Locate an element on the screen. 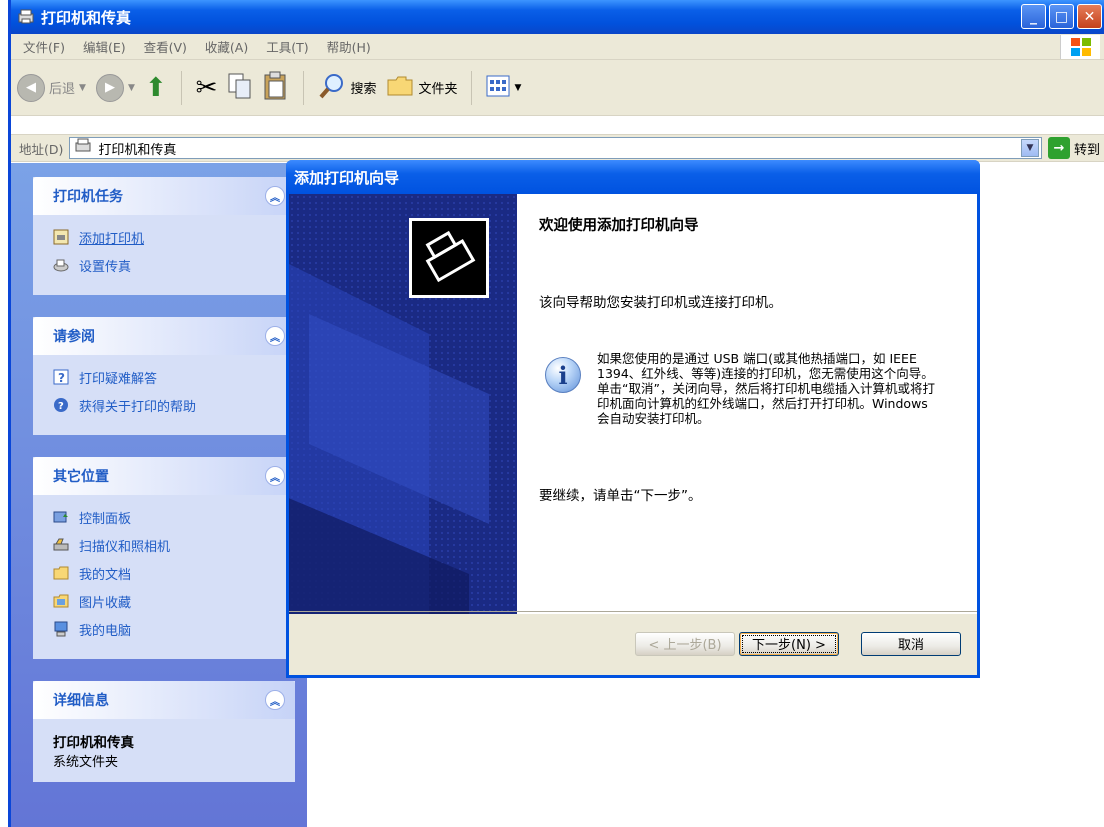  copy-button is located at coordinates (240, 88).